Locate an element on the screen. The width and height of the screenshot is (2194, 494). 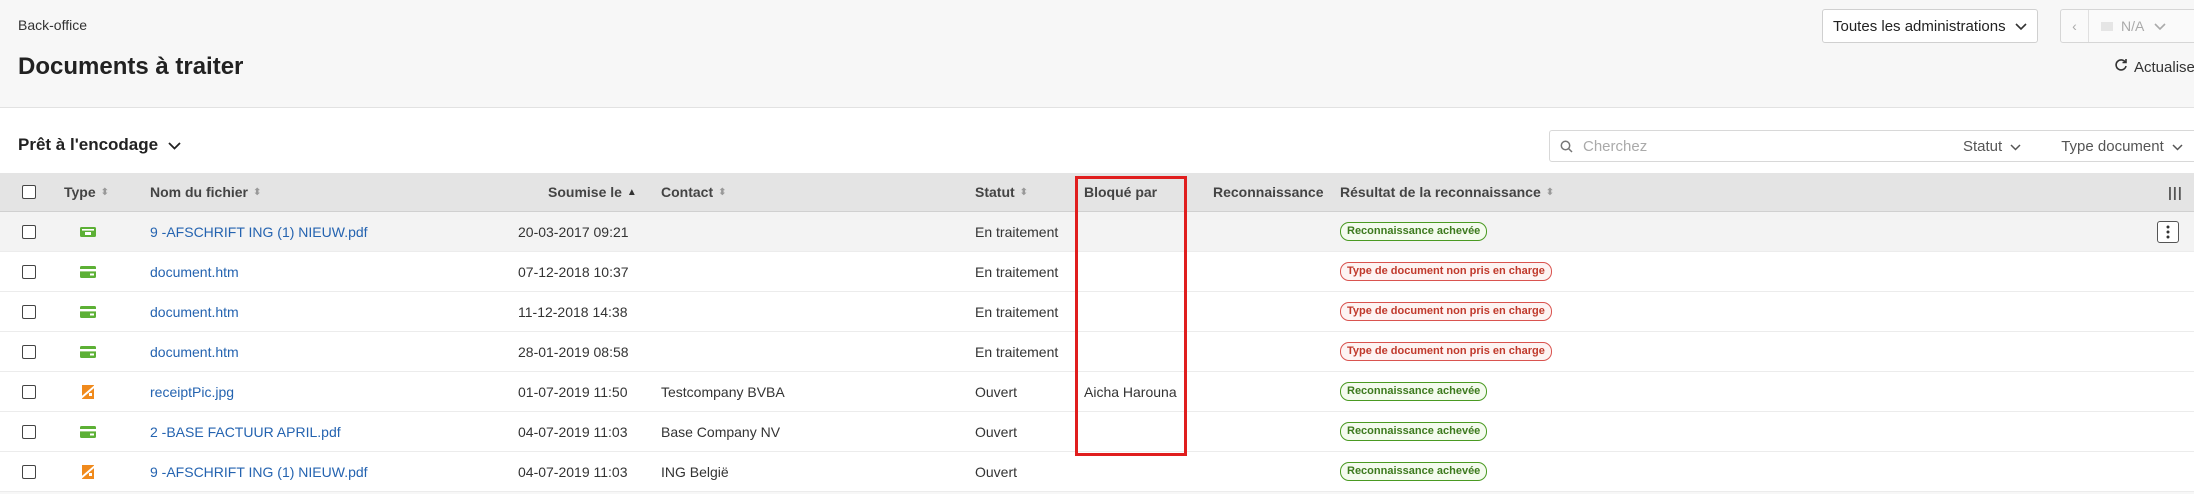
col-type-label: Type is located at coordinates (80, 192).